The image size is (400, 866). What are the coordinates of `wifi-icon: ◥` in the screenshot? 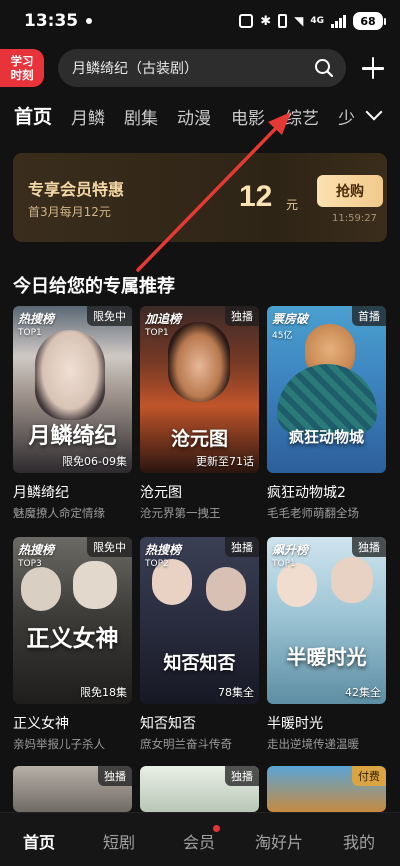 It's located at (299, 21).